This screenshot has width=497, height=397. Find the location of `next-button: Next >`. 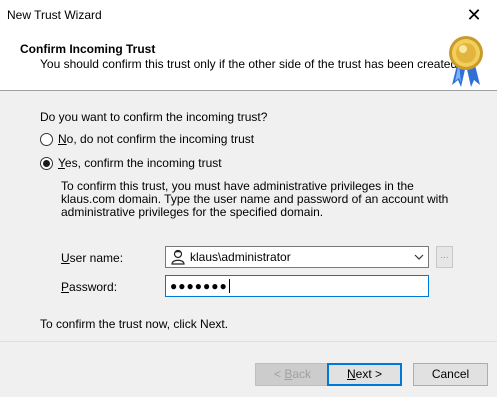

next-button: Next > is located at coordinates (364, 374).